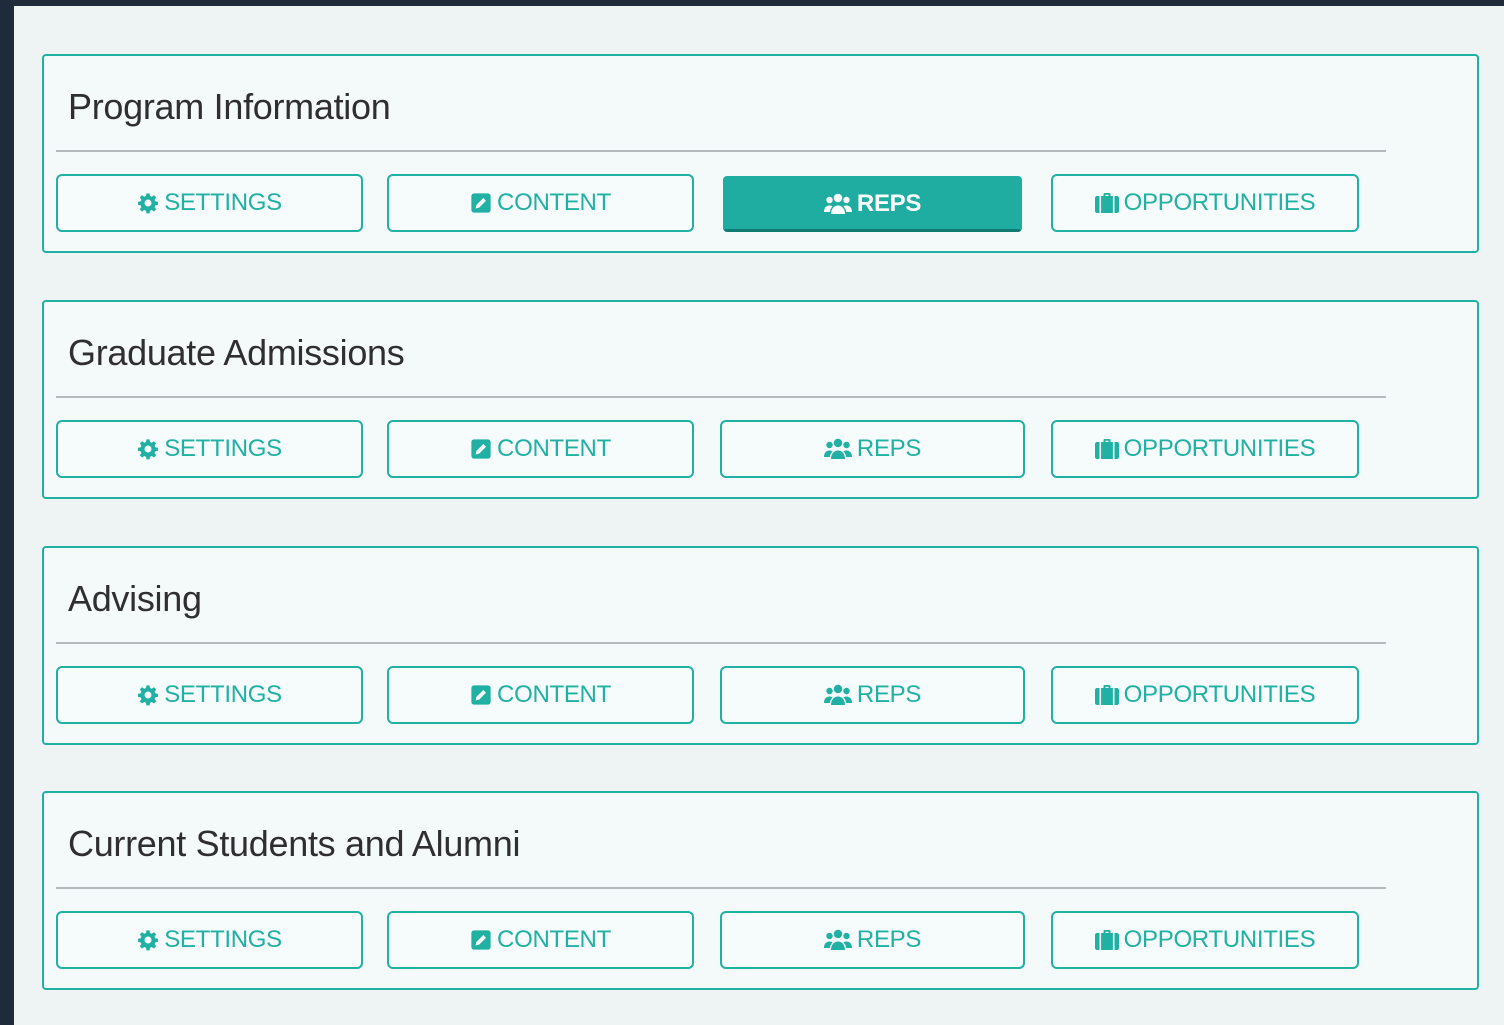  Describe the element at coordinates (294, 843) in the screenshot. I see `section-title: Current Students and Alumni` at that location.